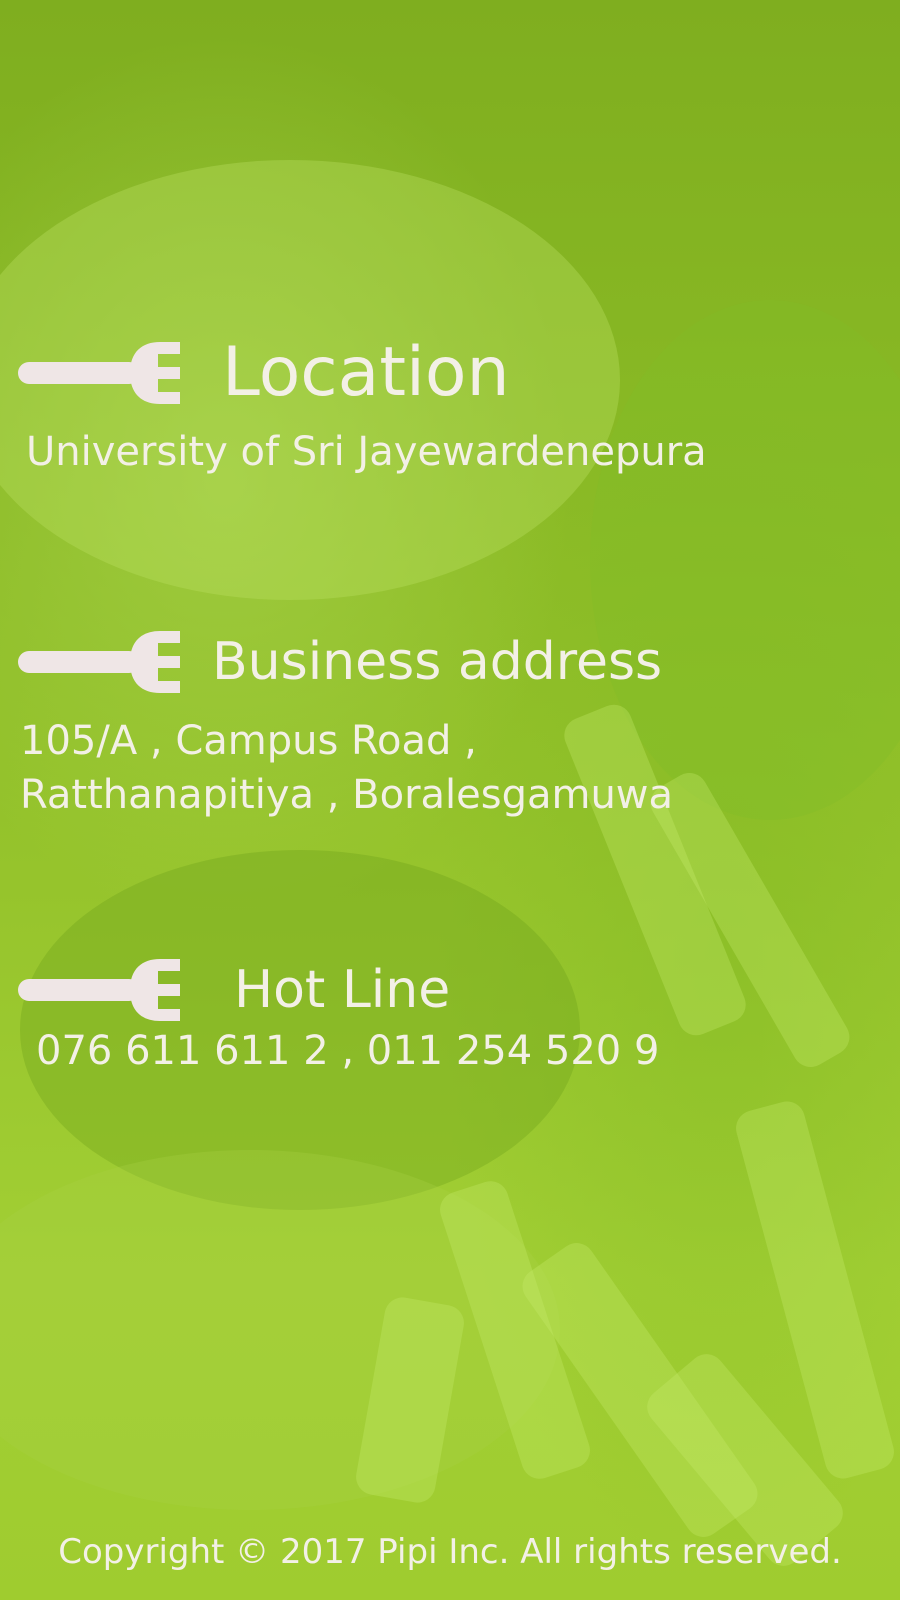 The height and width of the screenshot is (1600, 900). What do you see at coordinates (248, 741) in the screenshot?
I see `business-address-line-1: 105/A , Campus Road ,` at bounding box center [248, 741].